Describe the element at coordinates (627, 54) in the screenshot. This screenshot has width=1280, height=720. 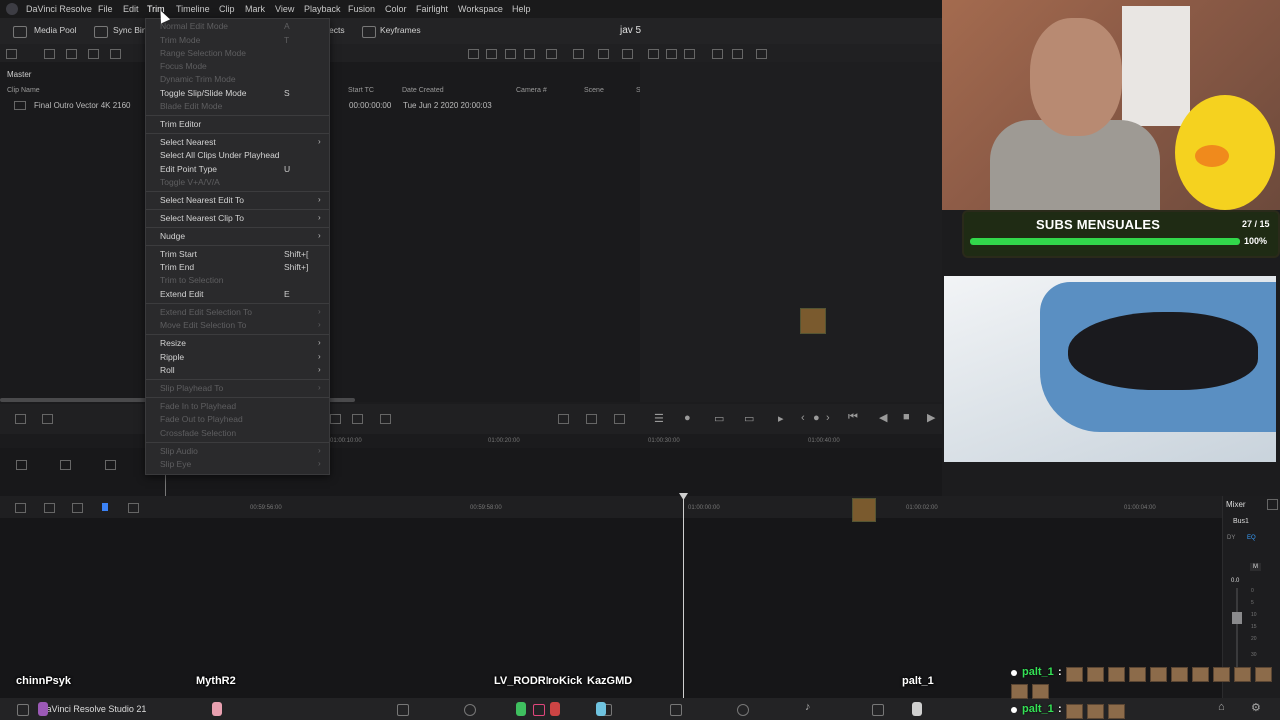
I see `options-icon` at that location.